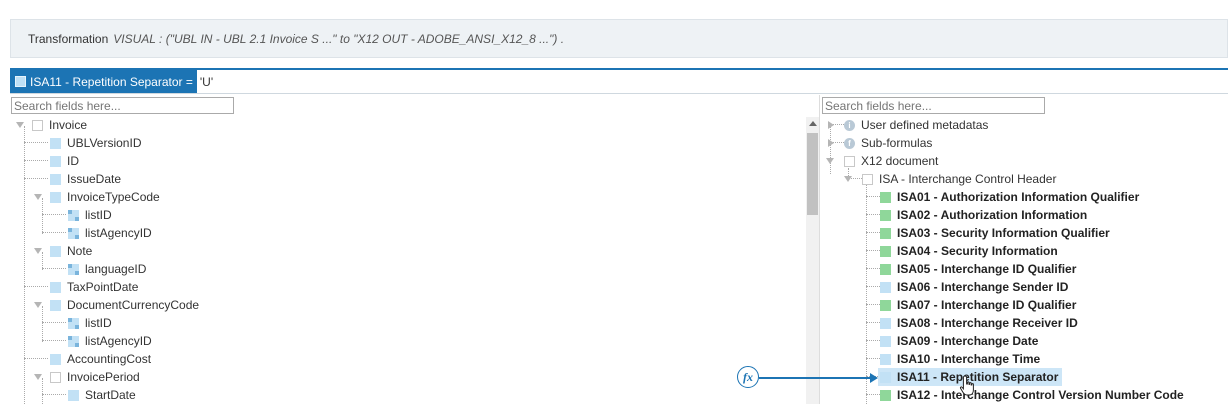 The image size is (1228, 404). What do you see at coordinates (111, 81) in the screenshot?
I see `formula-field-name: ISA11 - Repetition Separator =` at bounding box center [111, 81].